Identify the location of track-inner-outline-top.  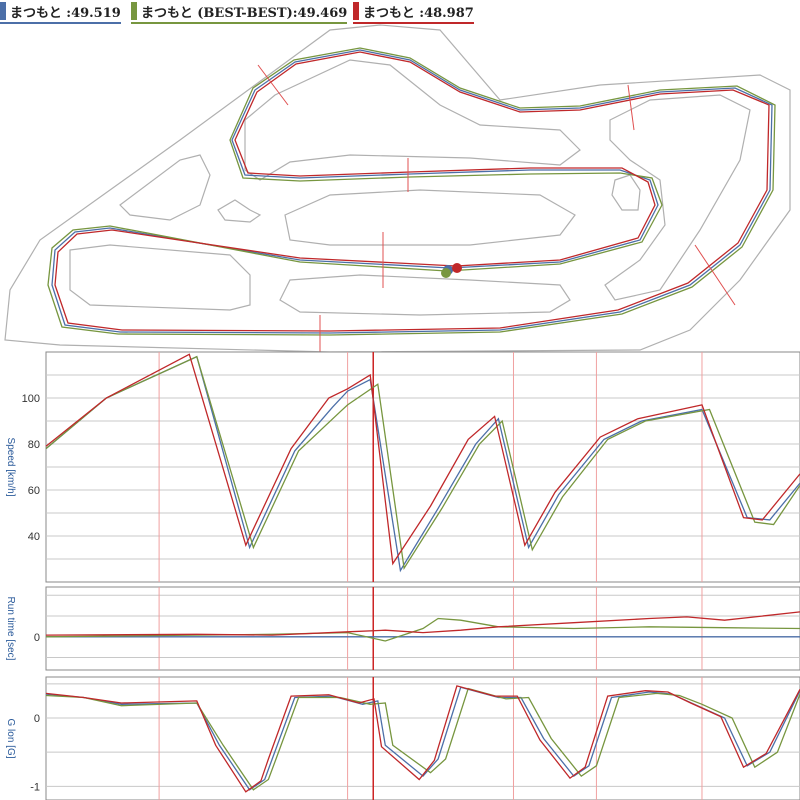
(412, 120).